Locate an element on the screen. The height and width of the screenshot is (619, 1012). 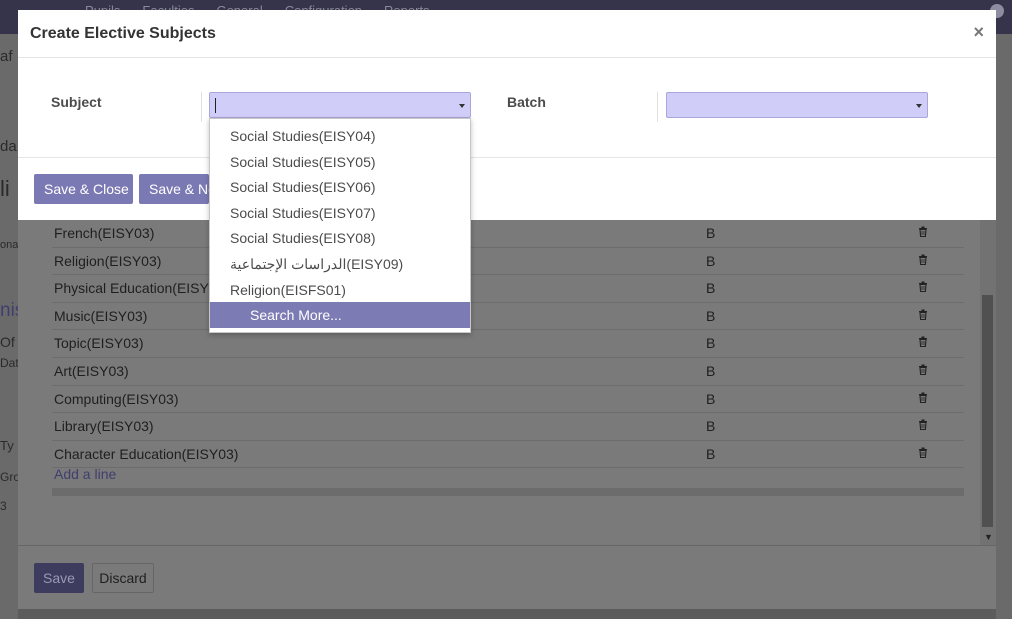
dropdown-option: Social Studies(EISY07) is located at coordinates (340, 214).